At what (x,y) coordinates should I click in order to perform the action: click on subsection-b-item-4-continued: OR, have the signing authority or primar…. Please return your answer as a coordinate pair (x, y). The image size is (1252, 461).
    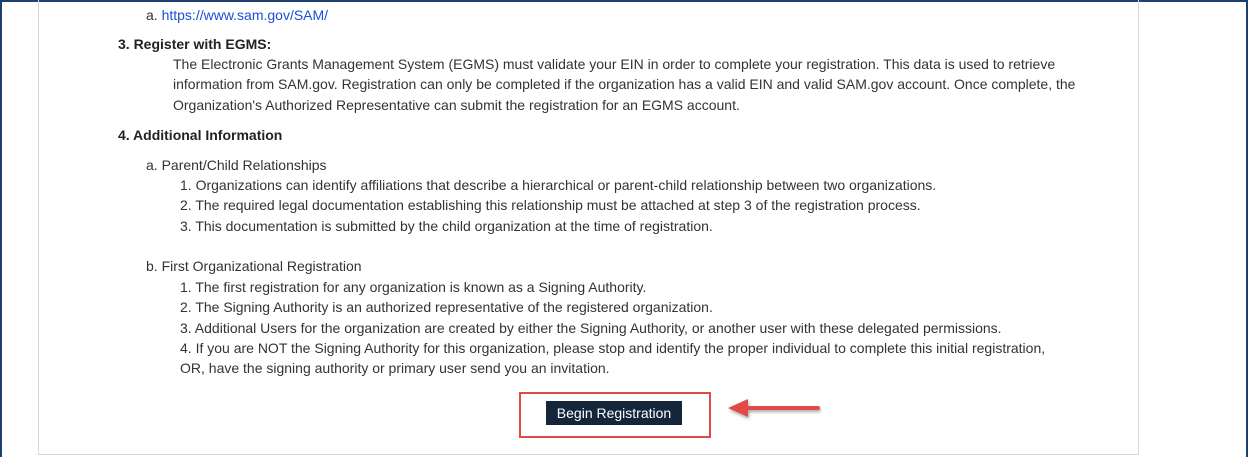
    Looking at the image, I should click on (395, 368).